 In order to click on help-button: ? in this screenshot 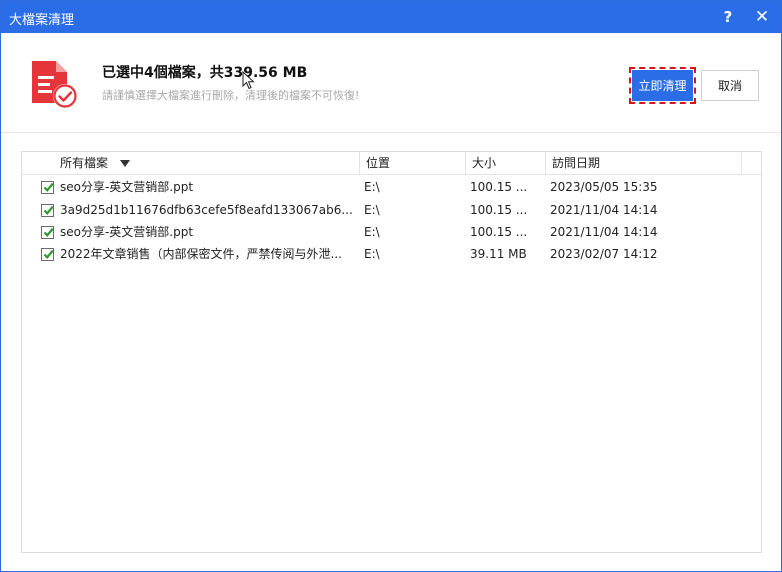, I will do `click(728, 17)`.